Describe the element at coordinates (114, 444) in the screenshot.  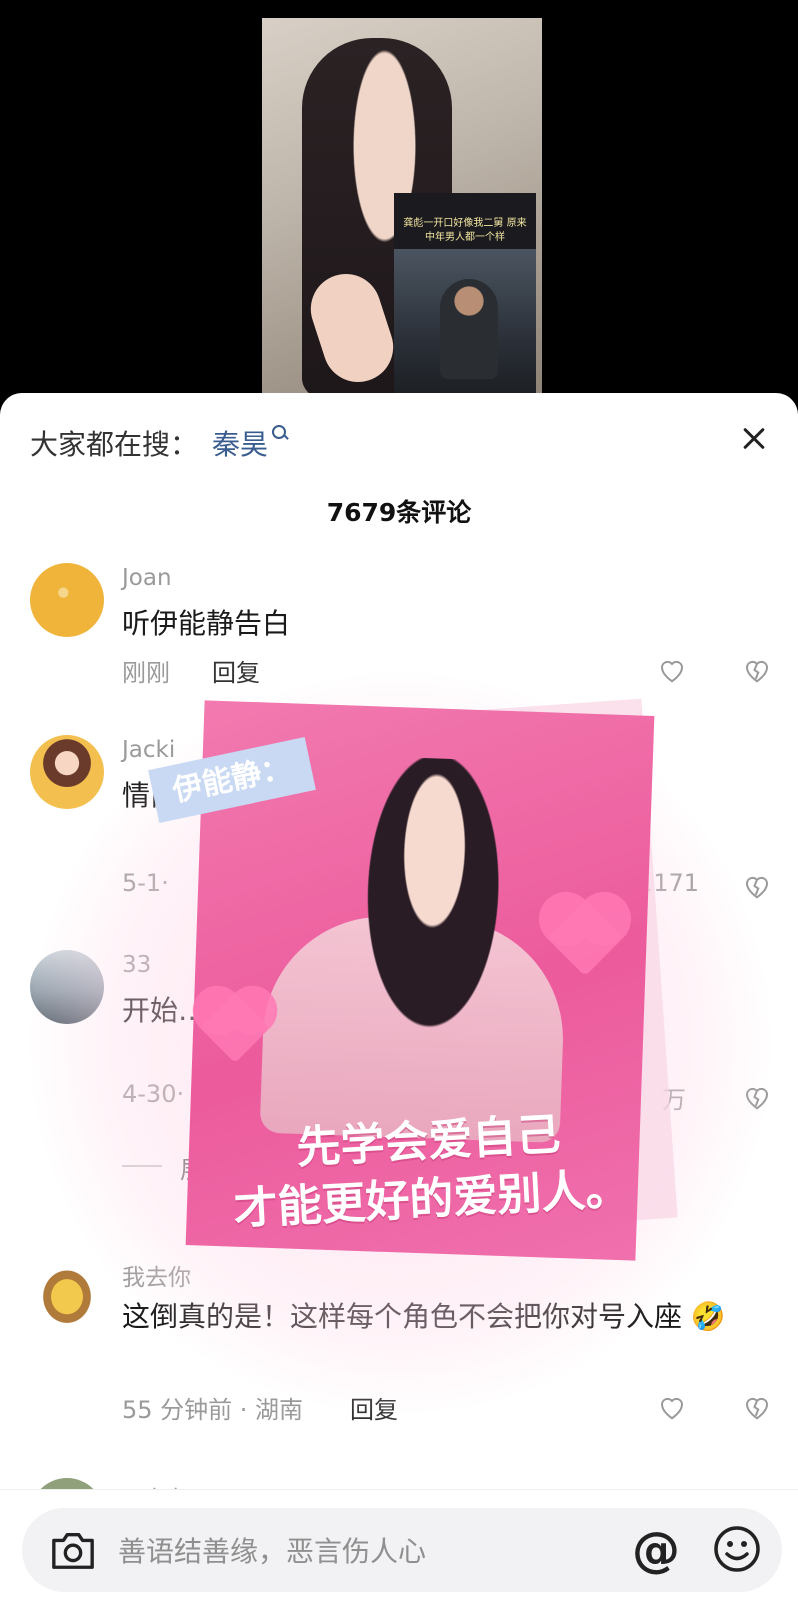
I see `trending-search-label: 大家都在搜：` at that location.